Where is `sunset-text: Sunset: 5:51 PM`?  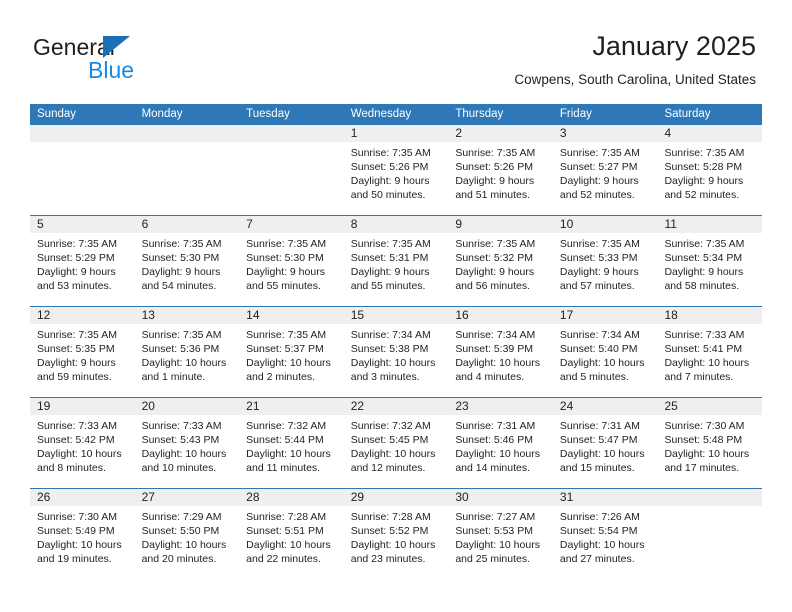 sunset-text: Sunset: 5:51 PM is located at coordinates (285, 531).